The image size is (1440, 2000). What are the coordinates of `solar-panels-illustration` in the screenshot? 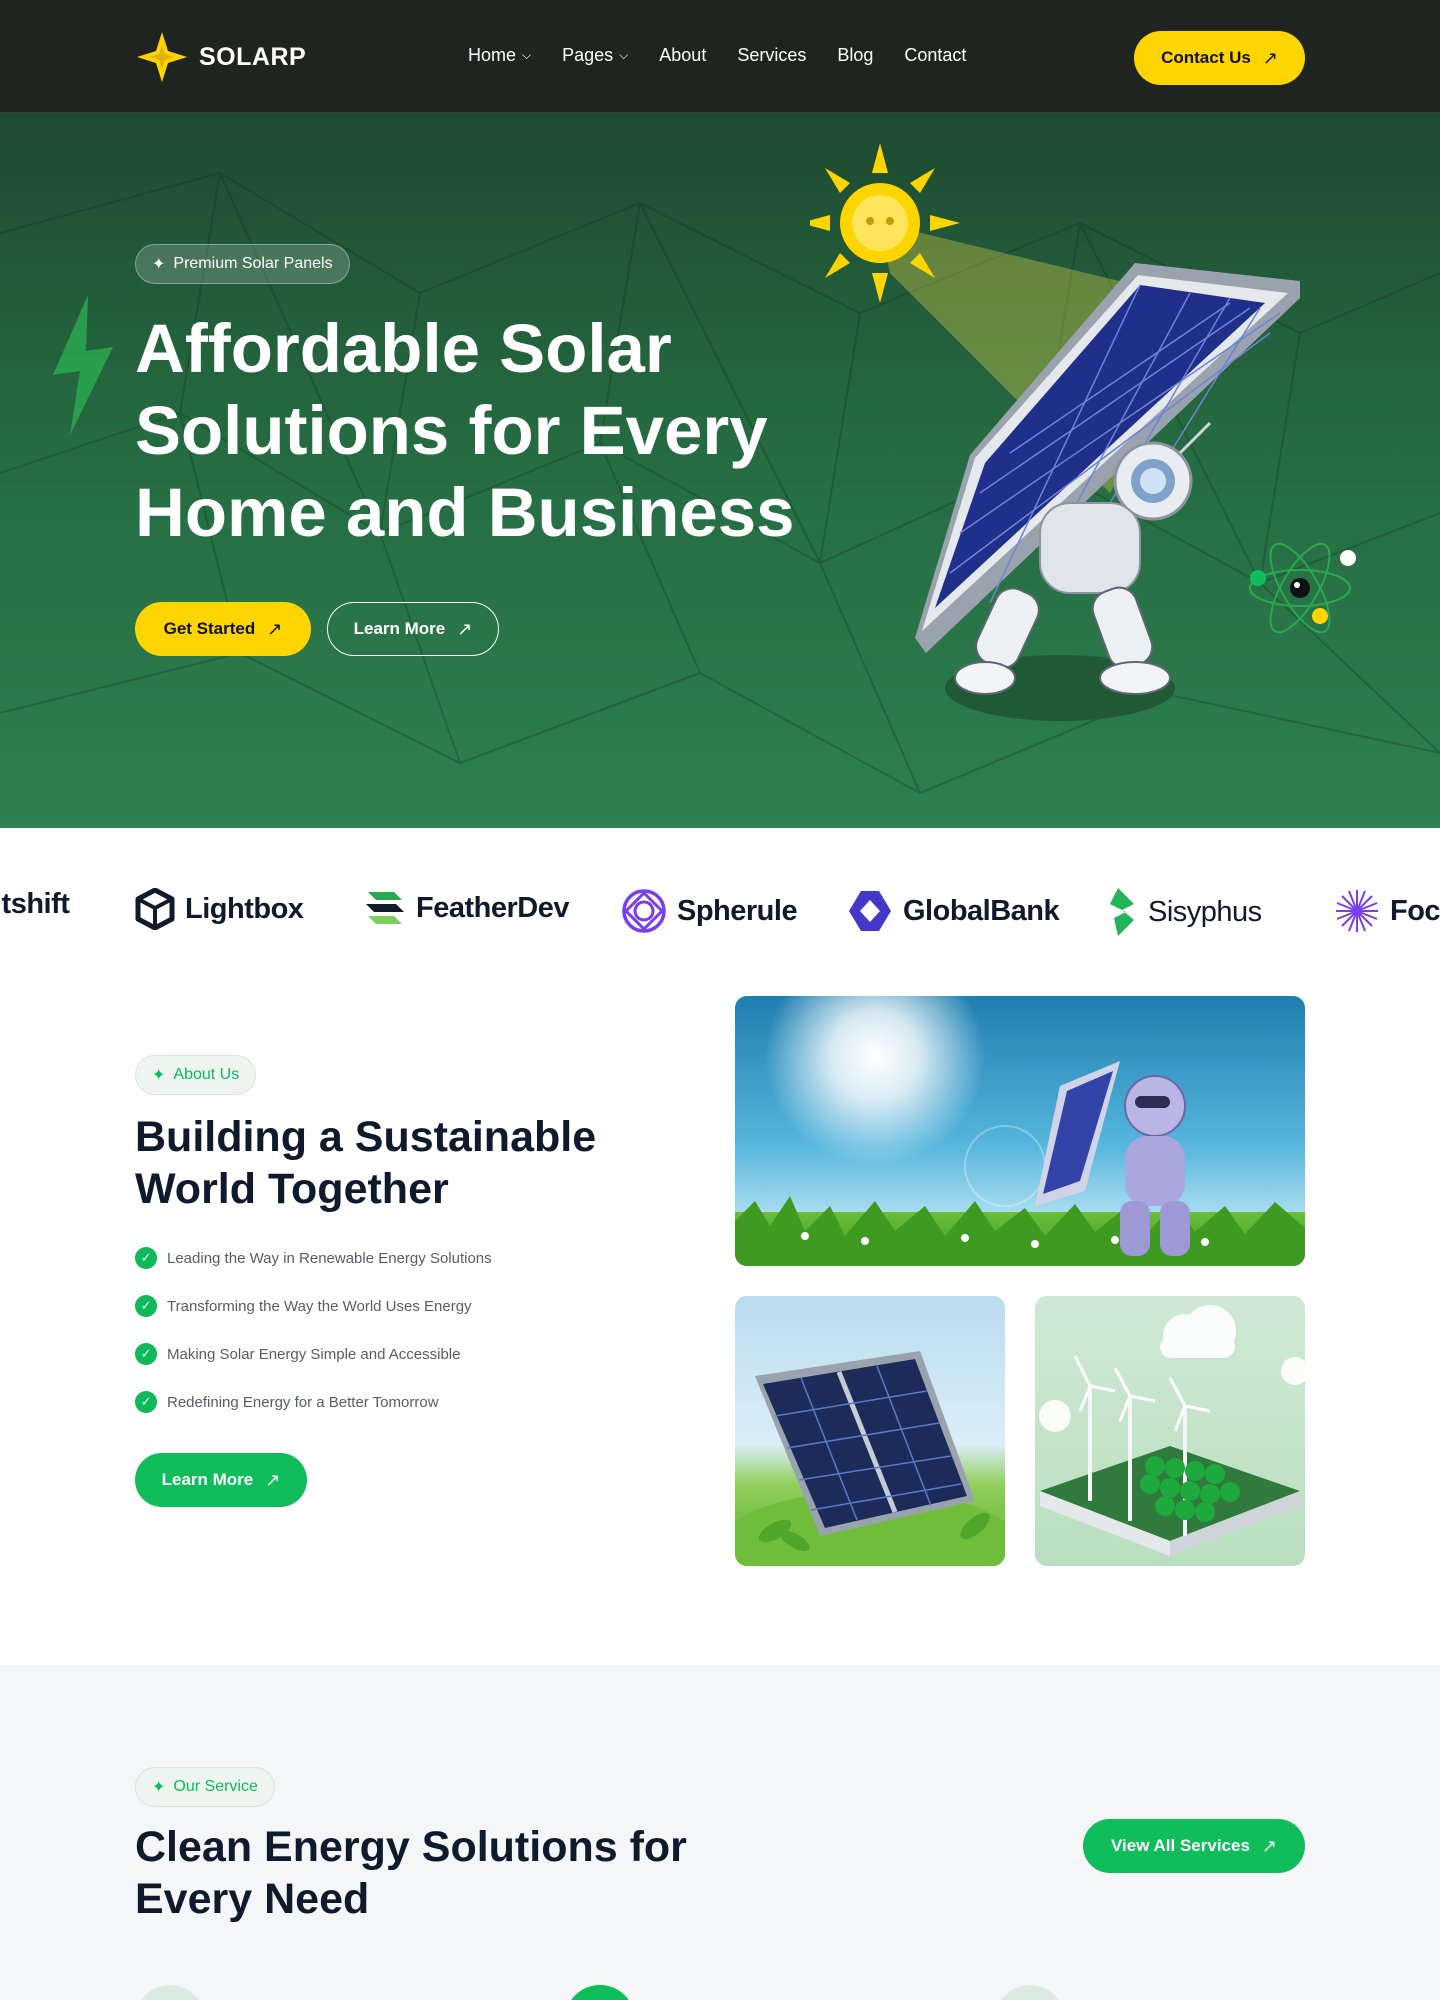 It's located at (870, 1458).